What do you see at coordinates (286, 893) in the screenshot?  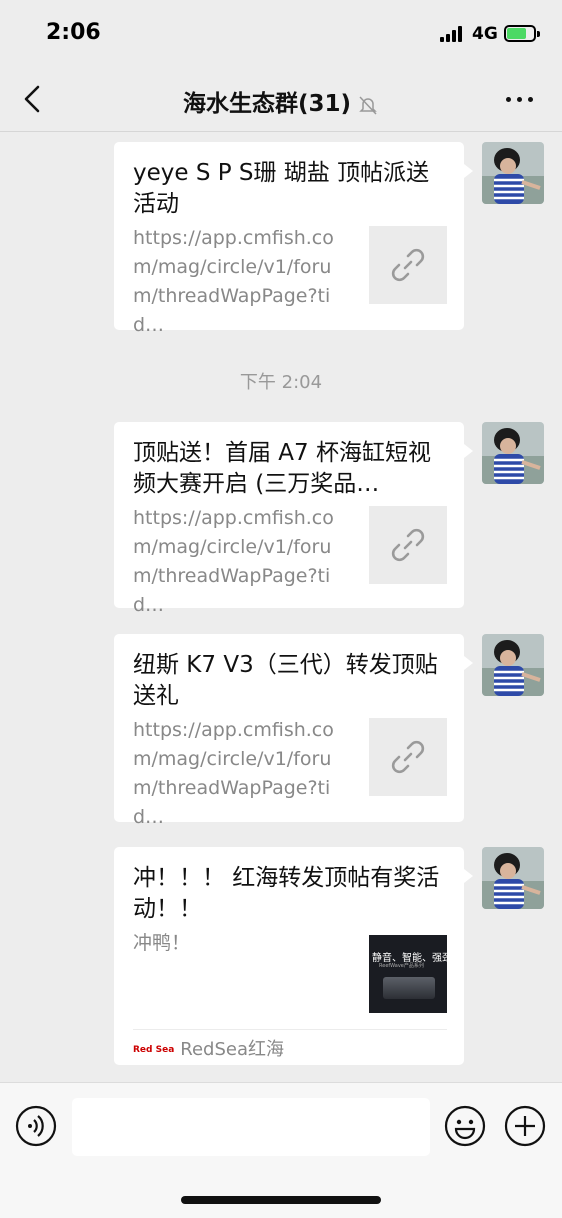 I see `message-title: 冲！！！ 红海转发顶帖有奖活动！！` at bounding box center [286, 893].